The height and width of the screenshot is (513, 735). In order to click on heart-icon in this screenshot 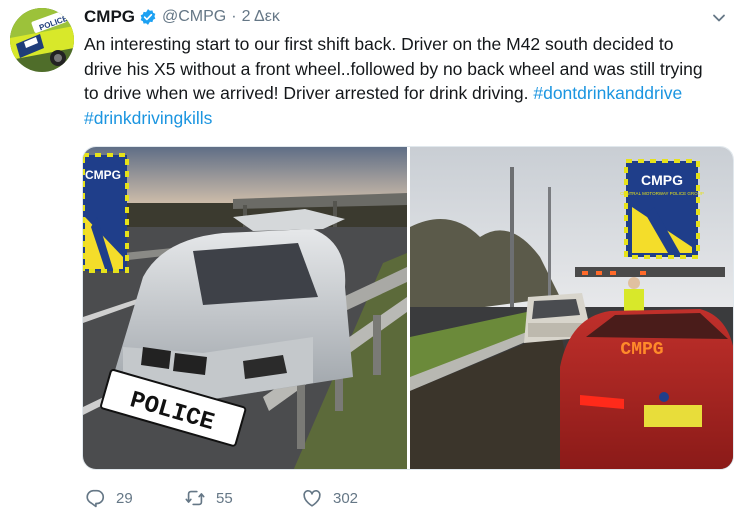, I will do `click(312, 498)`.